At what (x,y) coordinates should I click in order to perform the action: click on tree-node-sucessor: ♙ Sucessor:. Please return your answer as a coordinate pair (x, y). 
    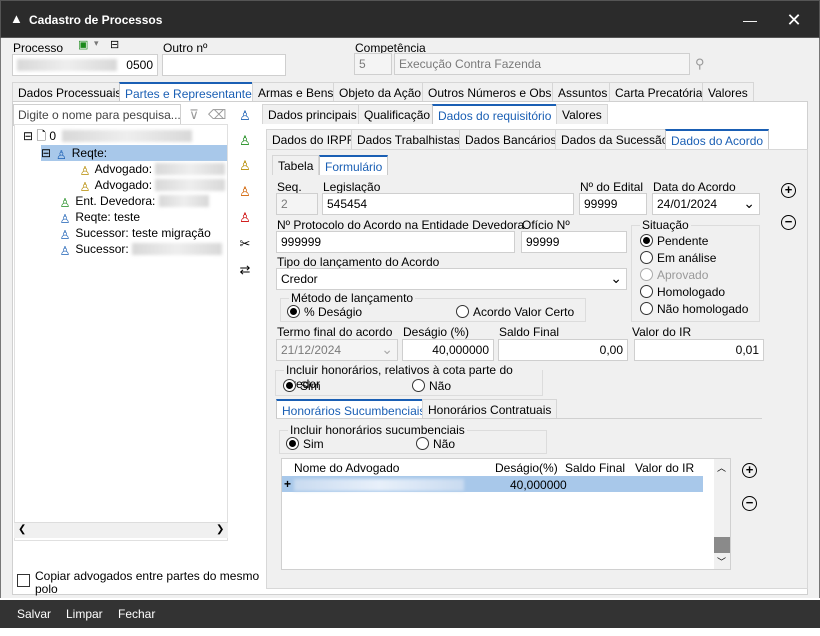
    Looking at the image, I should click on (140, 249).